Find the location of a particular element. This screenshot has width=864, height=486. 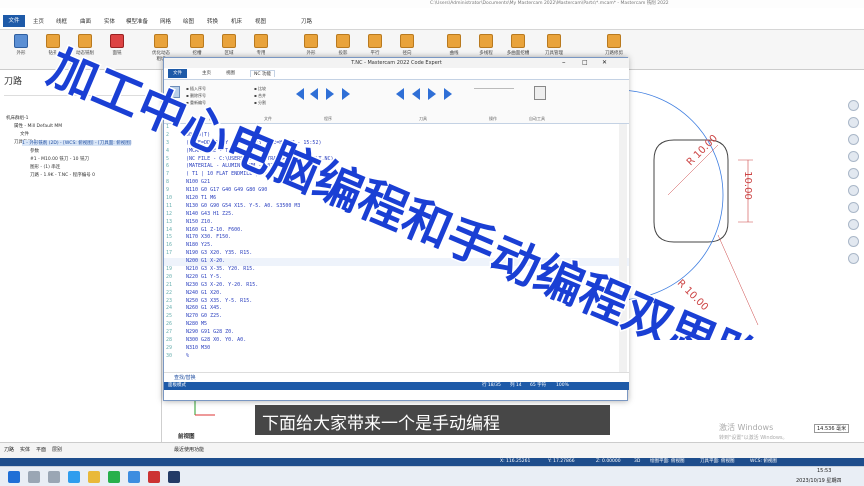

code-line: N300 G28 X0. Y0. A0. is located at coordinates (401, 341).